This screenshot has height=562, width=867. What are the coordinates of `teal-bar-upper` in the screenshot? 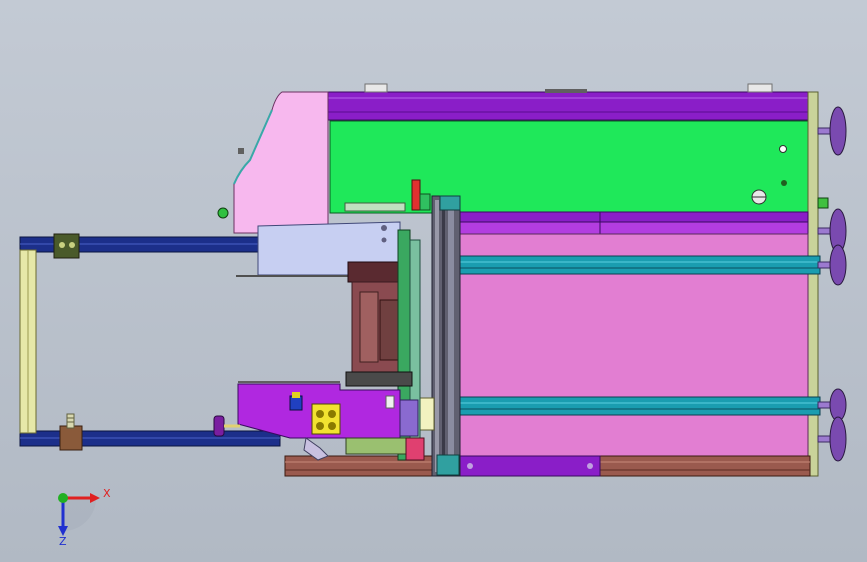 It's located at (640, 265).